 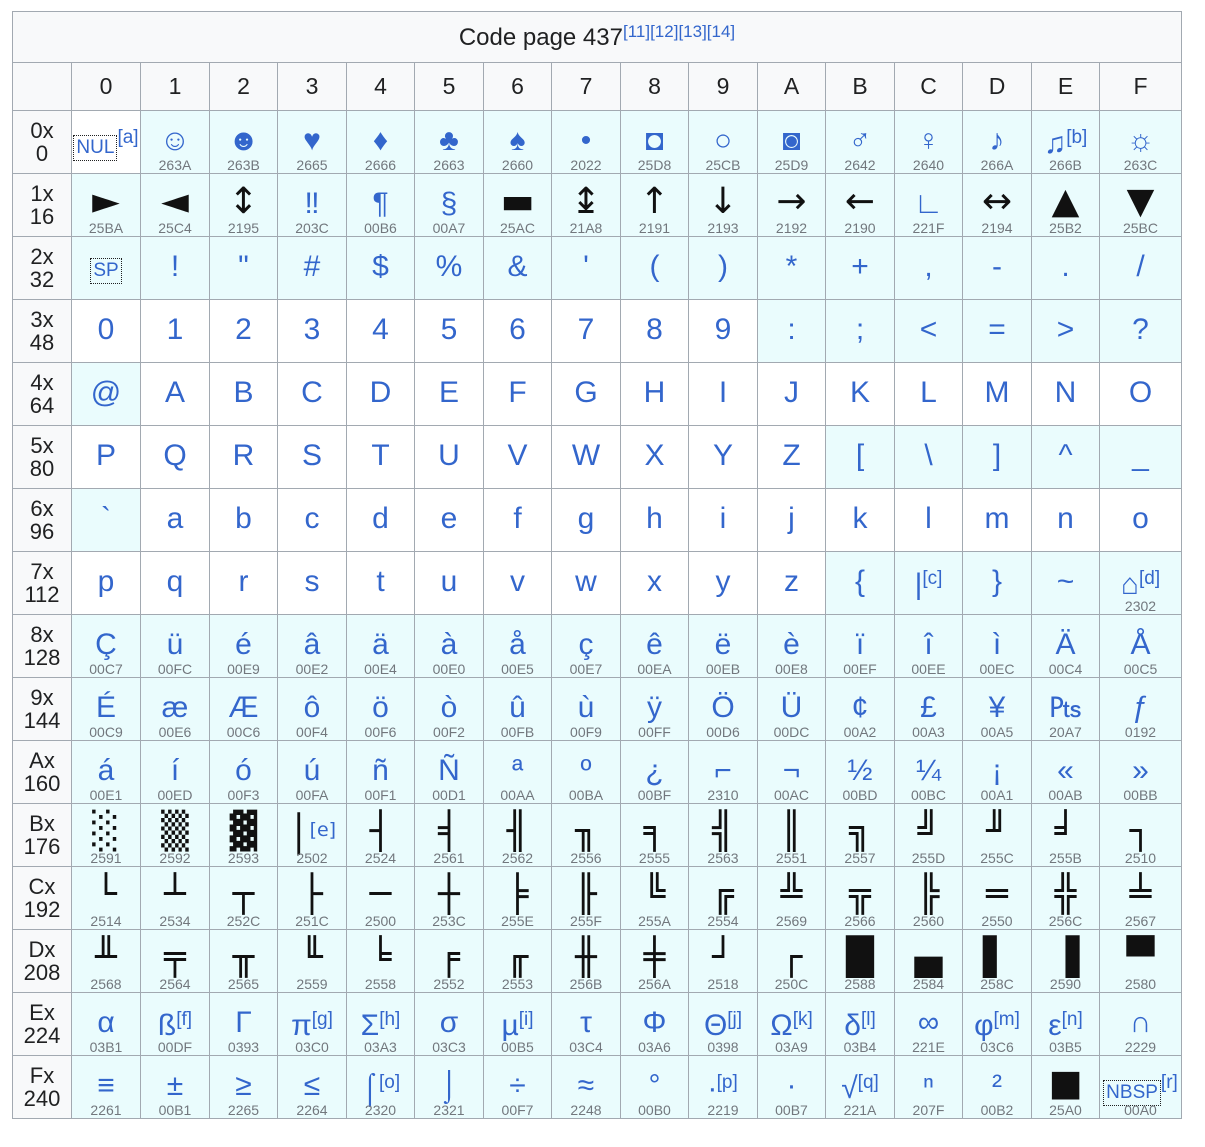 What do you see at coordinates (868, 1082) in the screenshot?
I see `note-link: [q]` at bounding box center [868, 1082].